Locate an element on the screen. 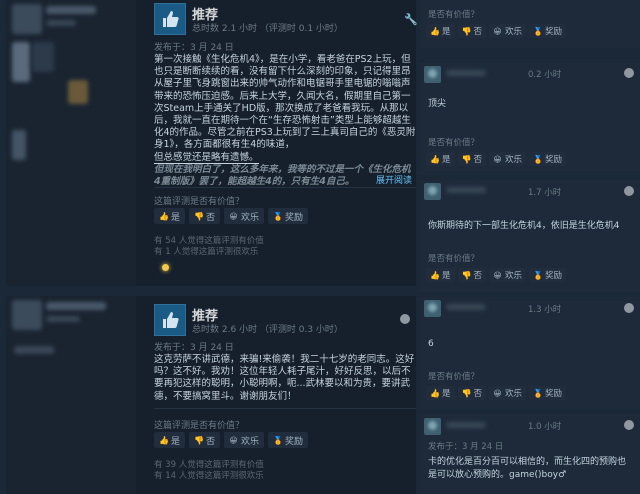 This screenshot has width=640, height=494. expand-review-link: 展开阅读 is located at coordinates (394, 179).